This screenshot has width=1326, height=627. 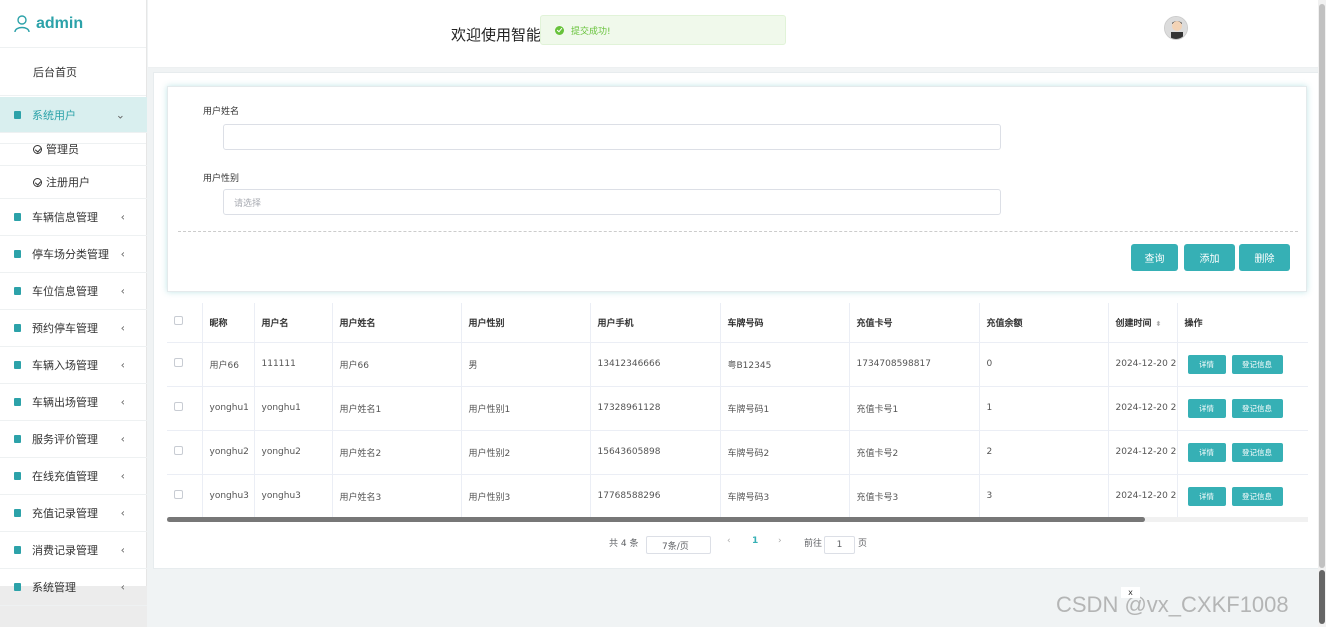 I want to click on goto-label: 前往, so click(x=813, y=544).